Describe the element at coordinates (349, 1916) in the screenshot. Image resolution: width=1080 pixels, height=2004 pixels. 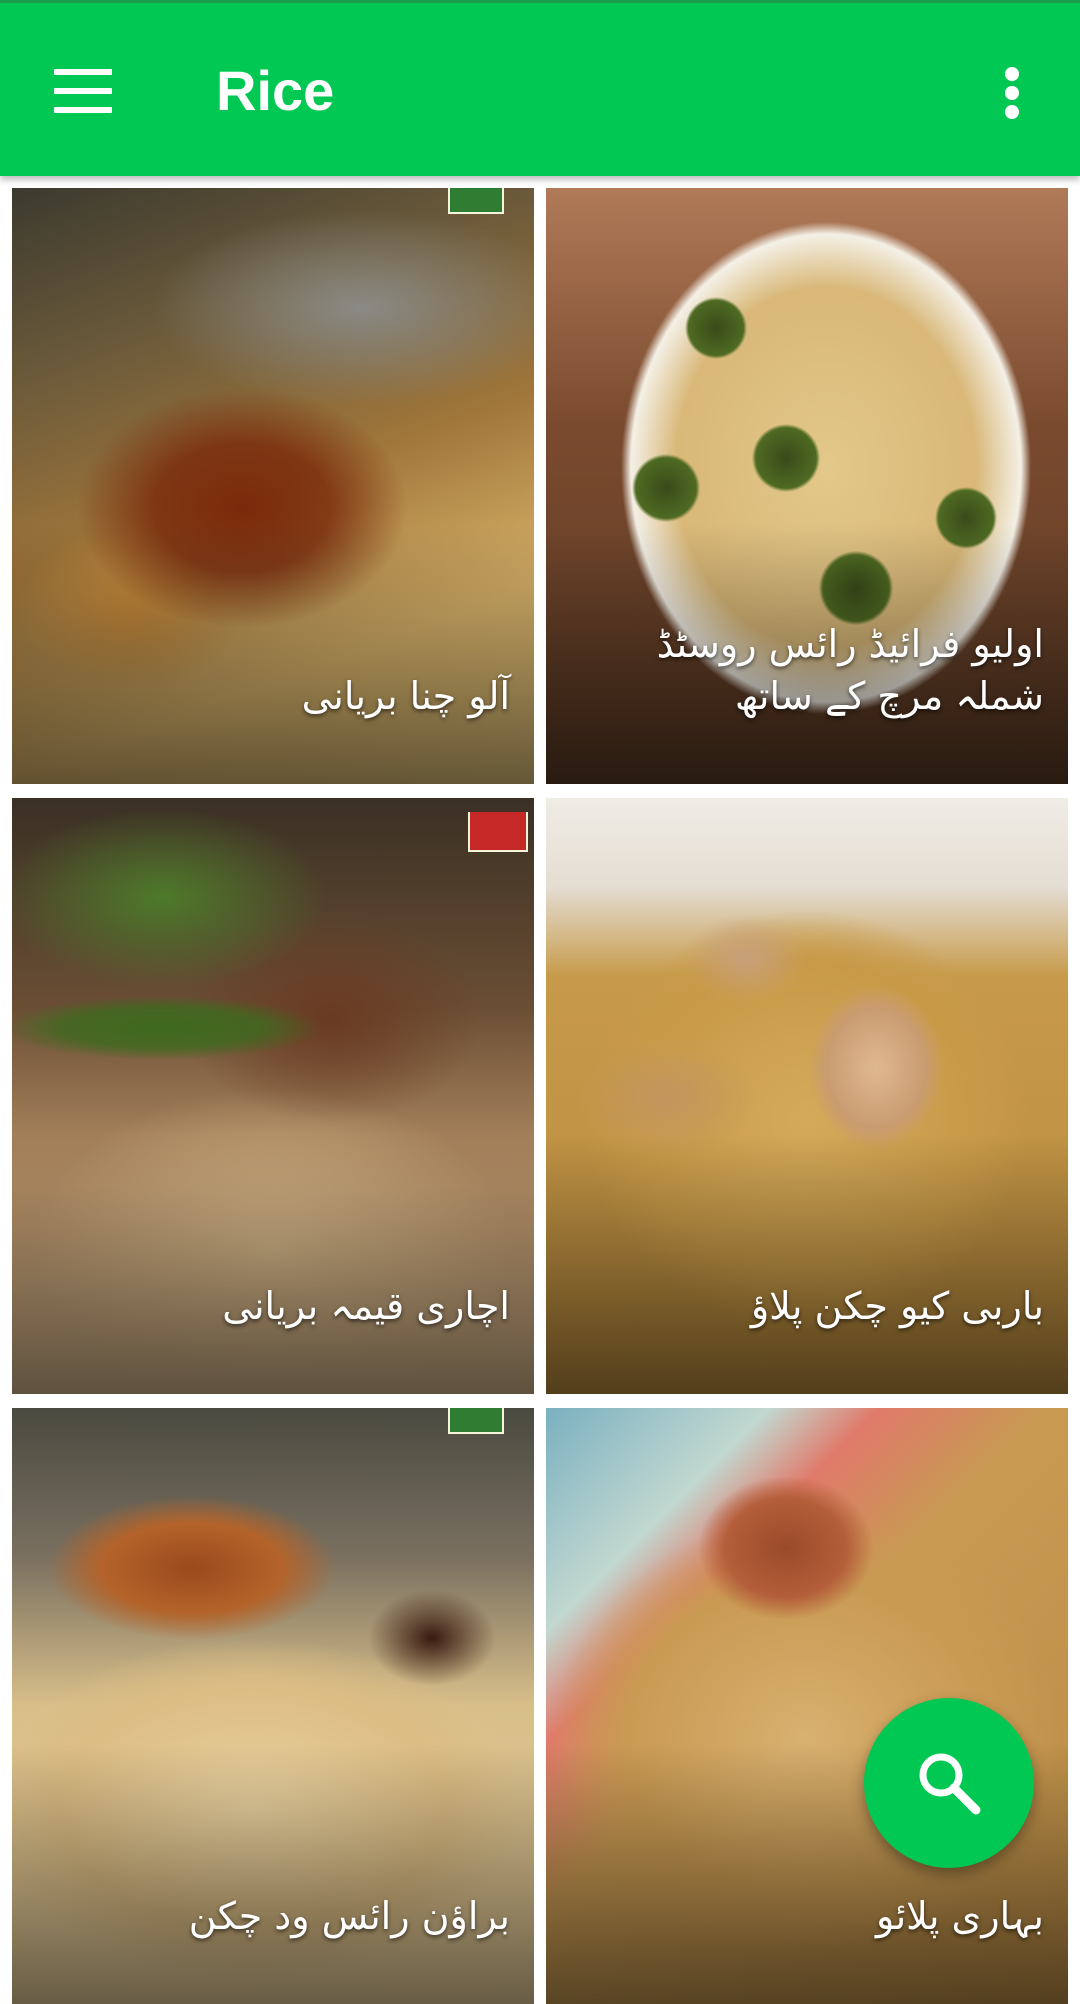
I see `recipe-title: براؤن رائس ود چکن` at that location.